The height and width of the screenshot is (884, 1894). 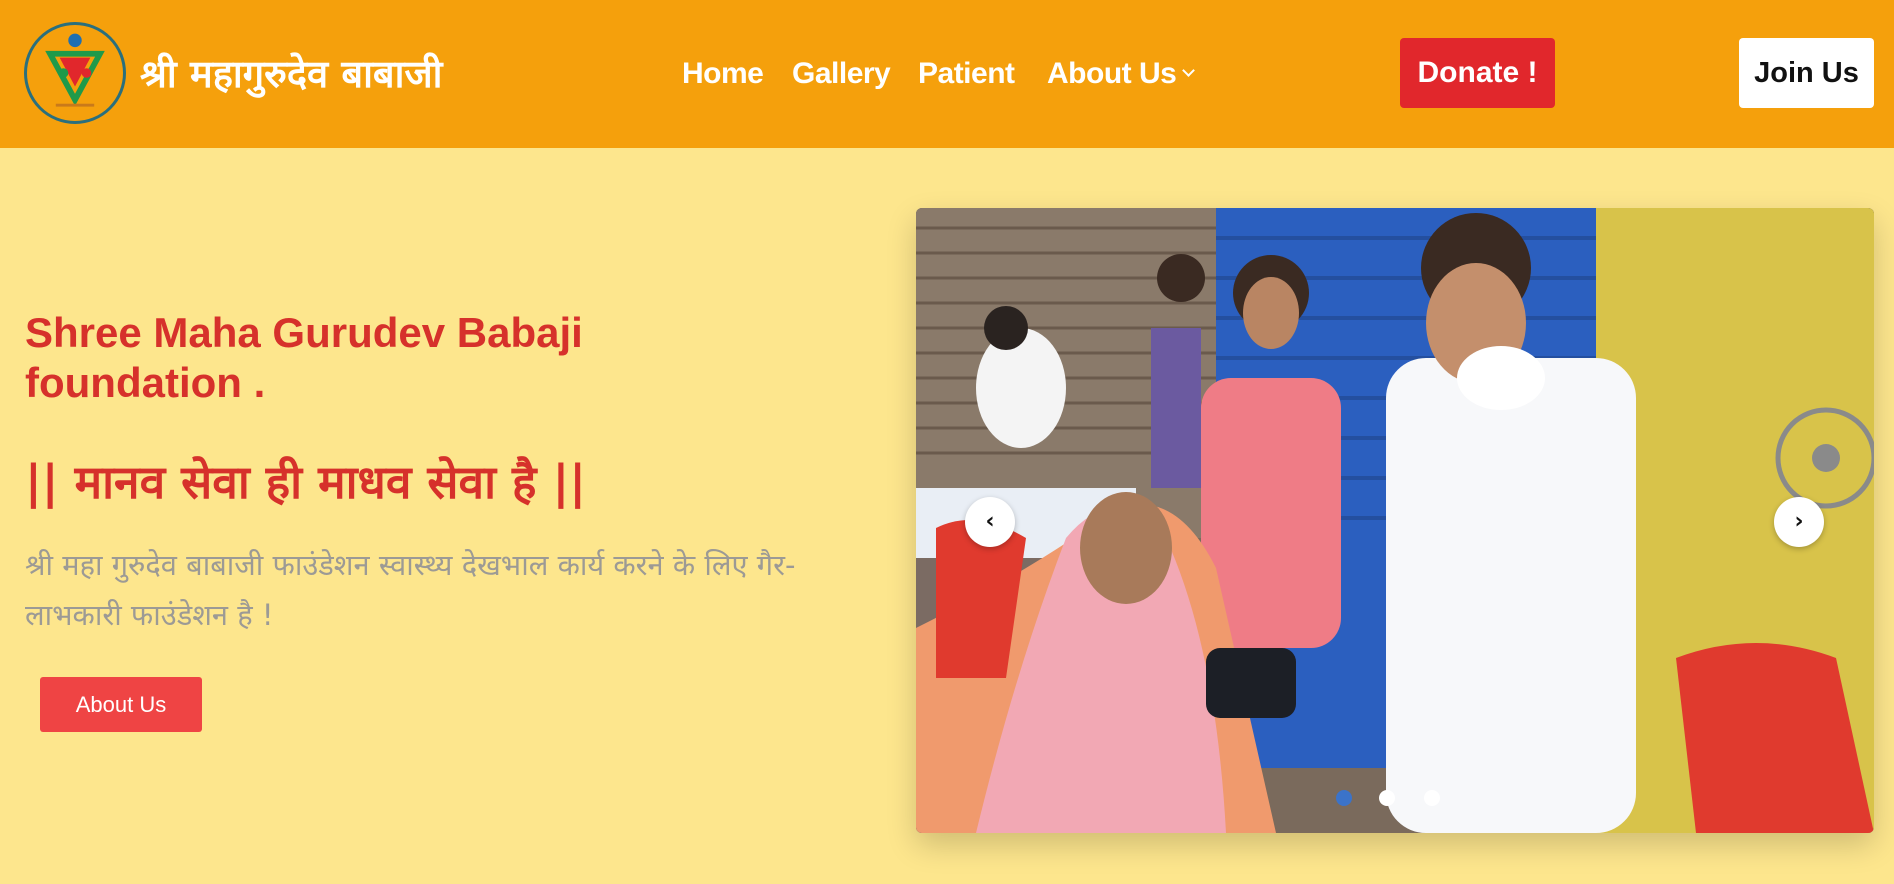 What do you see at coordinates (841, 74) in the screenshot?
I see `nav-gallery: Gallery` at bounding box center [841, 74].